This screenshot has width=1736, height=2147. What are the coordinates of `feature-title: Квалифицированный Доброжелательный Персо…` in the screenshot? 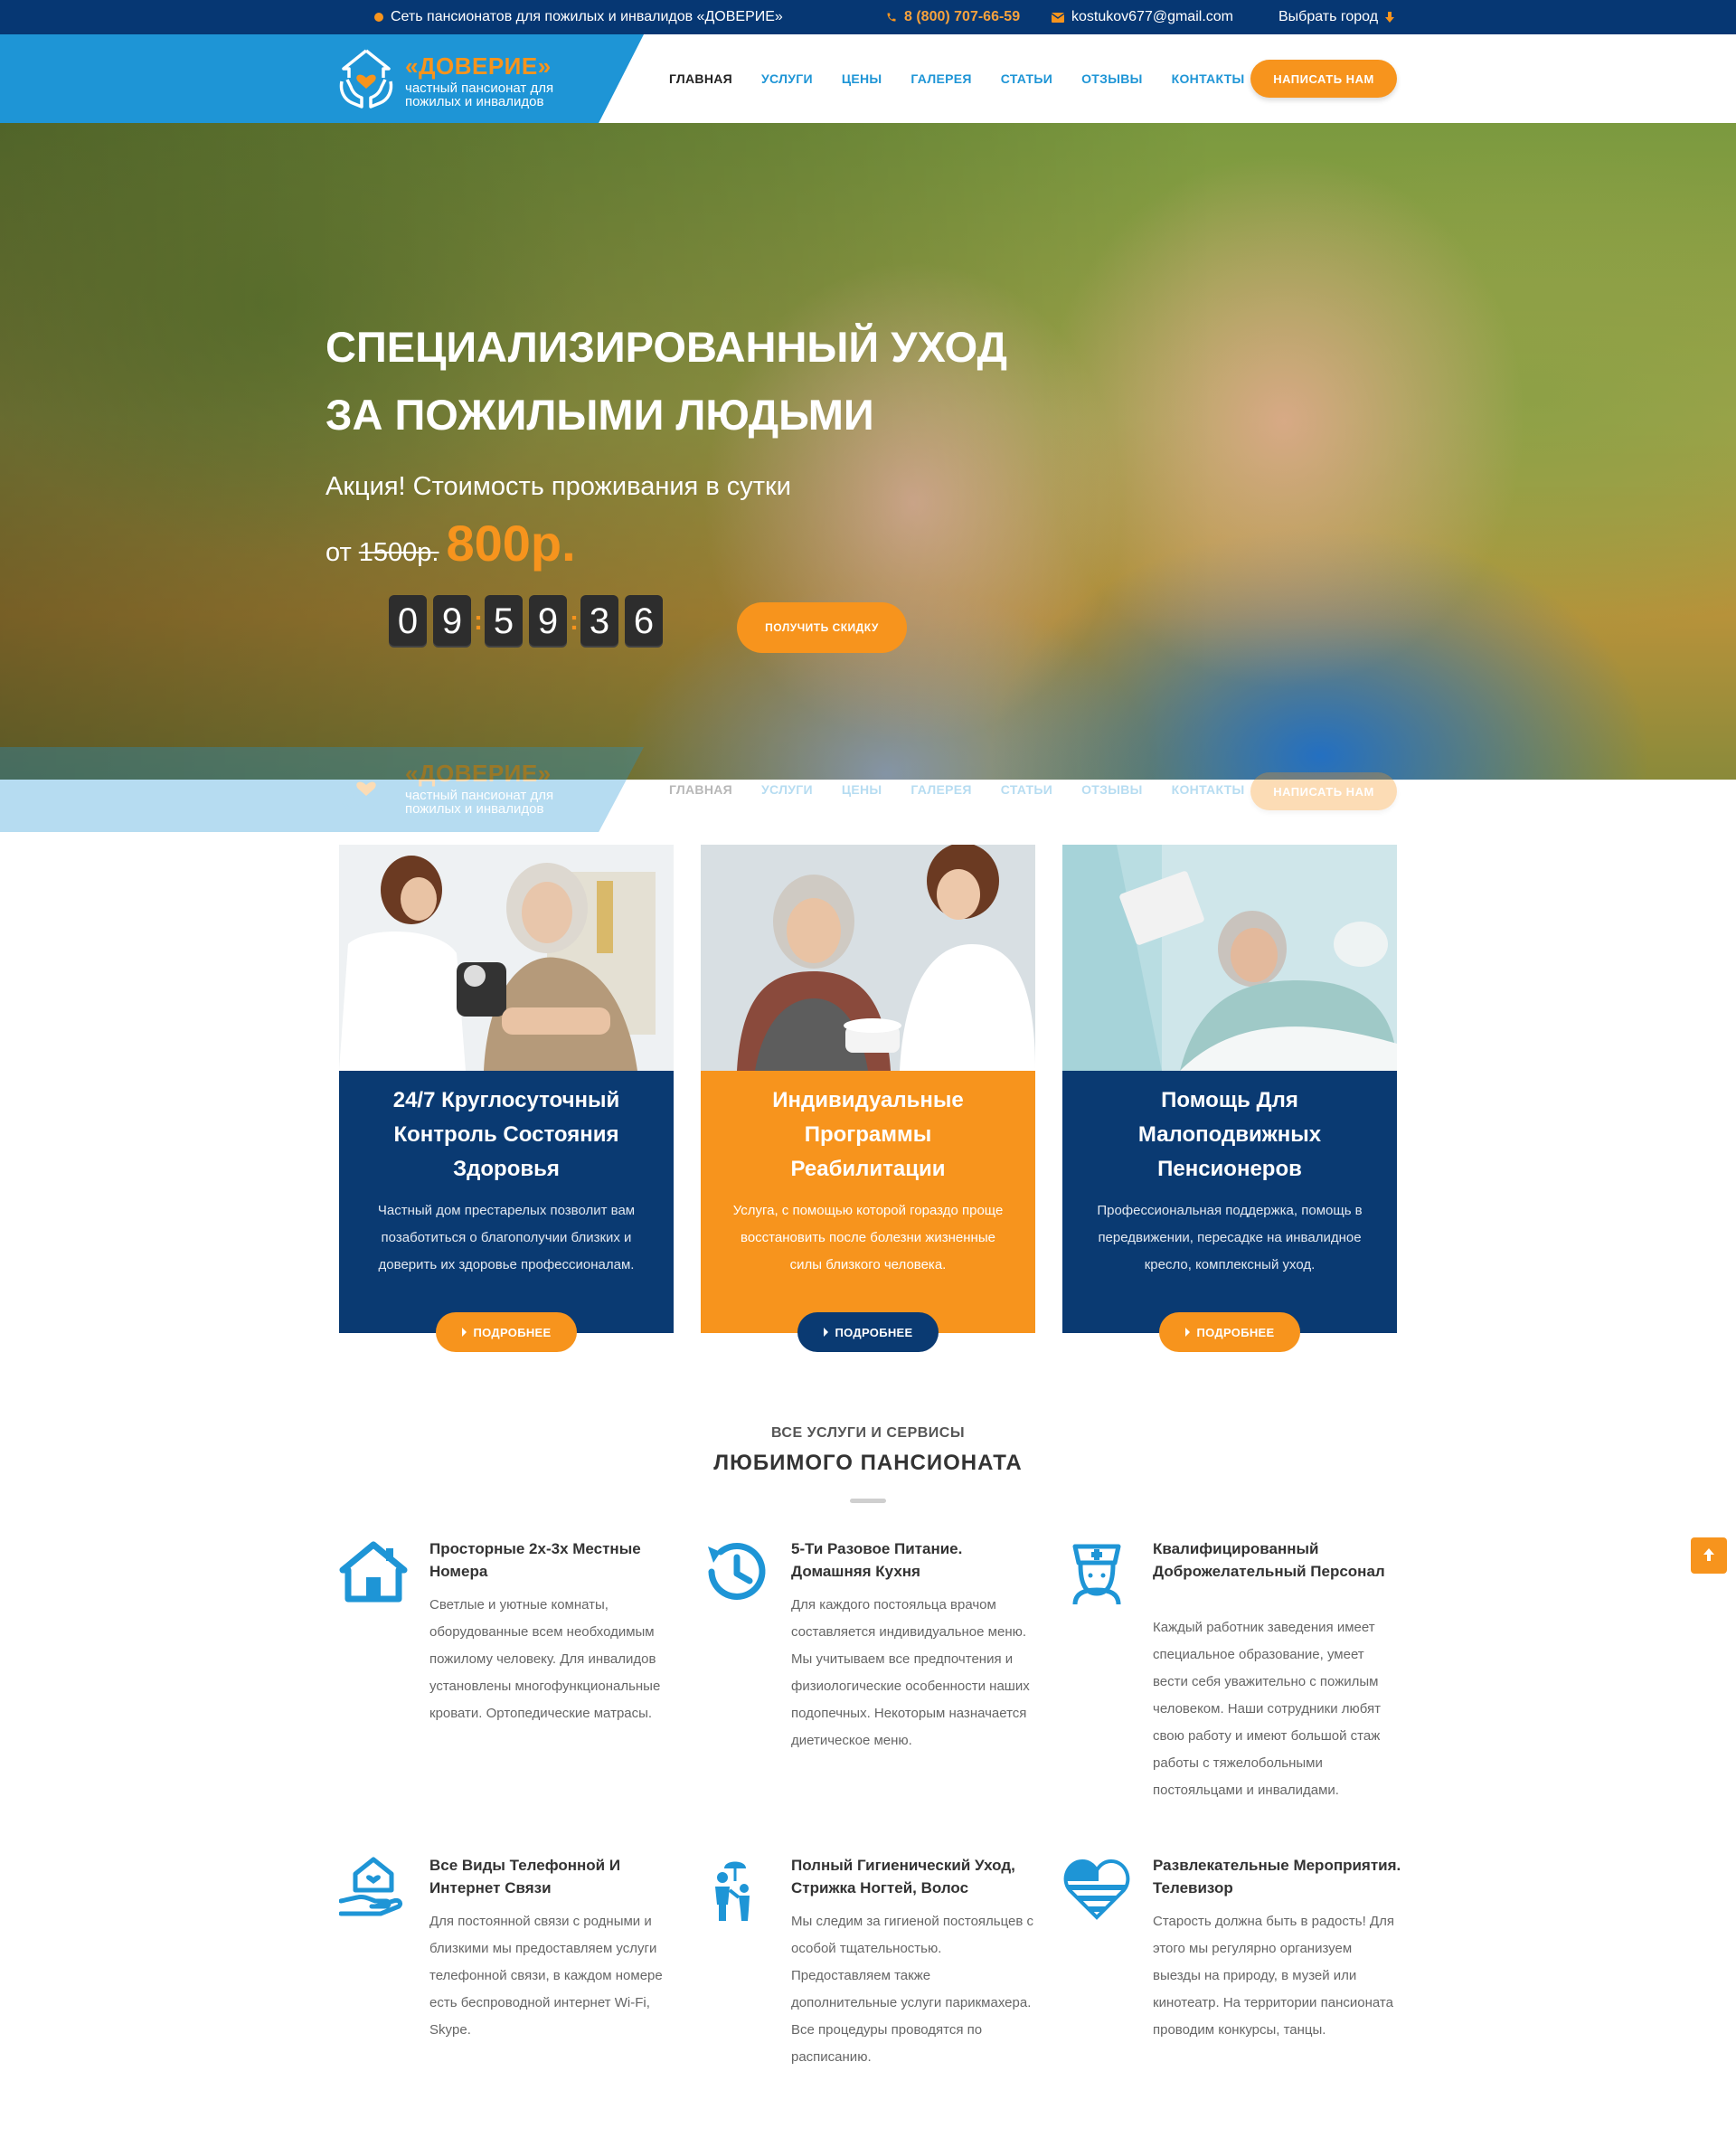 It's located at (1269, 1560).